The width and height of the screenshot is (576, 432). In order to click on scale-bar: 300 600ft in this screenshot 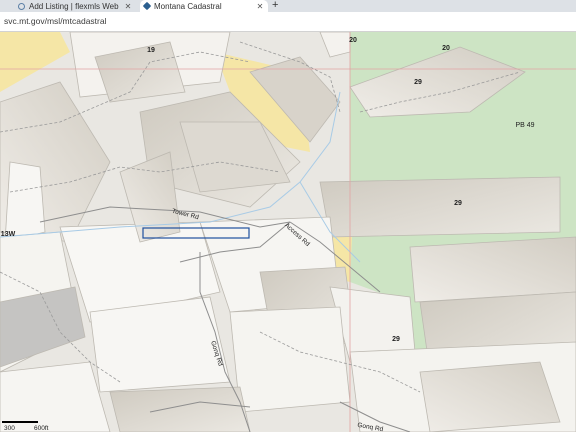, I will do `click(32, 425)`.